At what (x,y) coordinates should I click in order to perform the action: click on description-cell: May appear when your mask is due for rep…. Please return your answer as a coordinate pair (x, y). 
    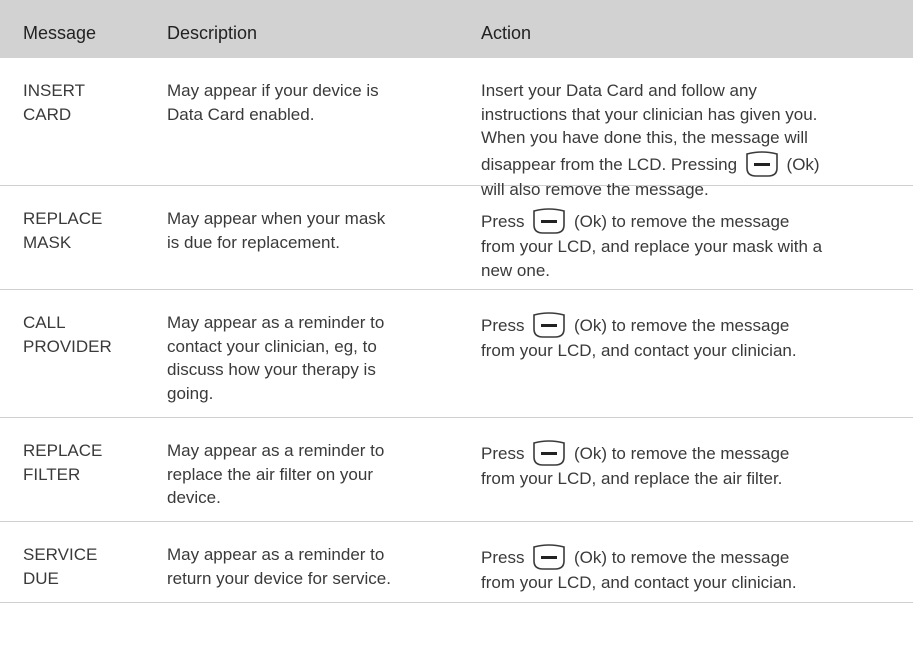
    Looking at the image, I should click on (276, 230).